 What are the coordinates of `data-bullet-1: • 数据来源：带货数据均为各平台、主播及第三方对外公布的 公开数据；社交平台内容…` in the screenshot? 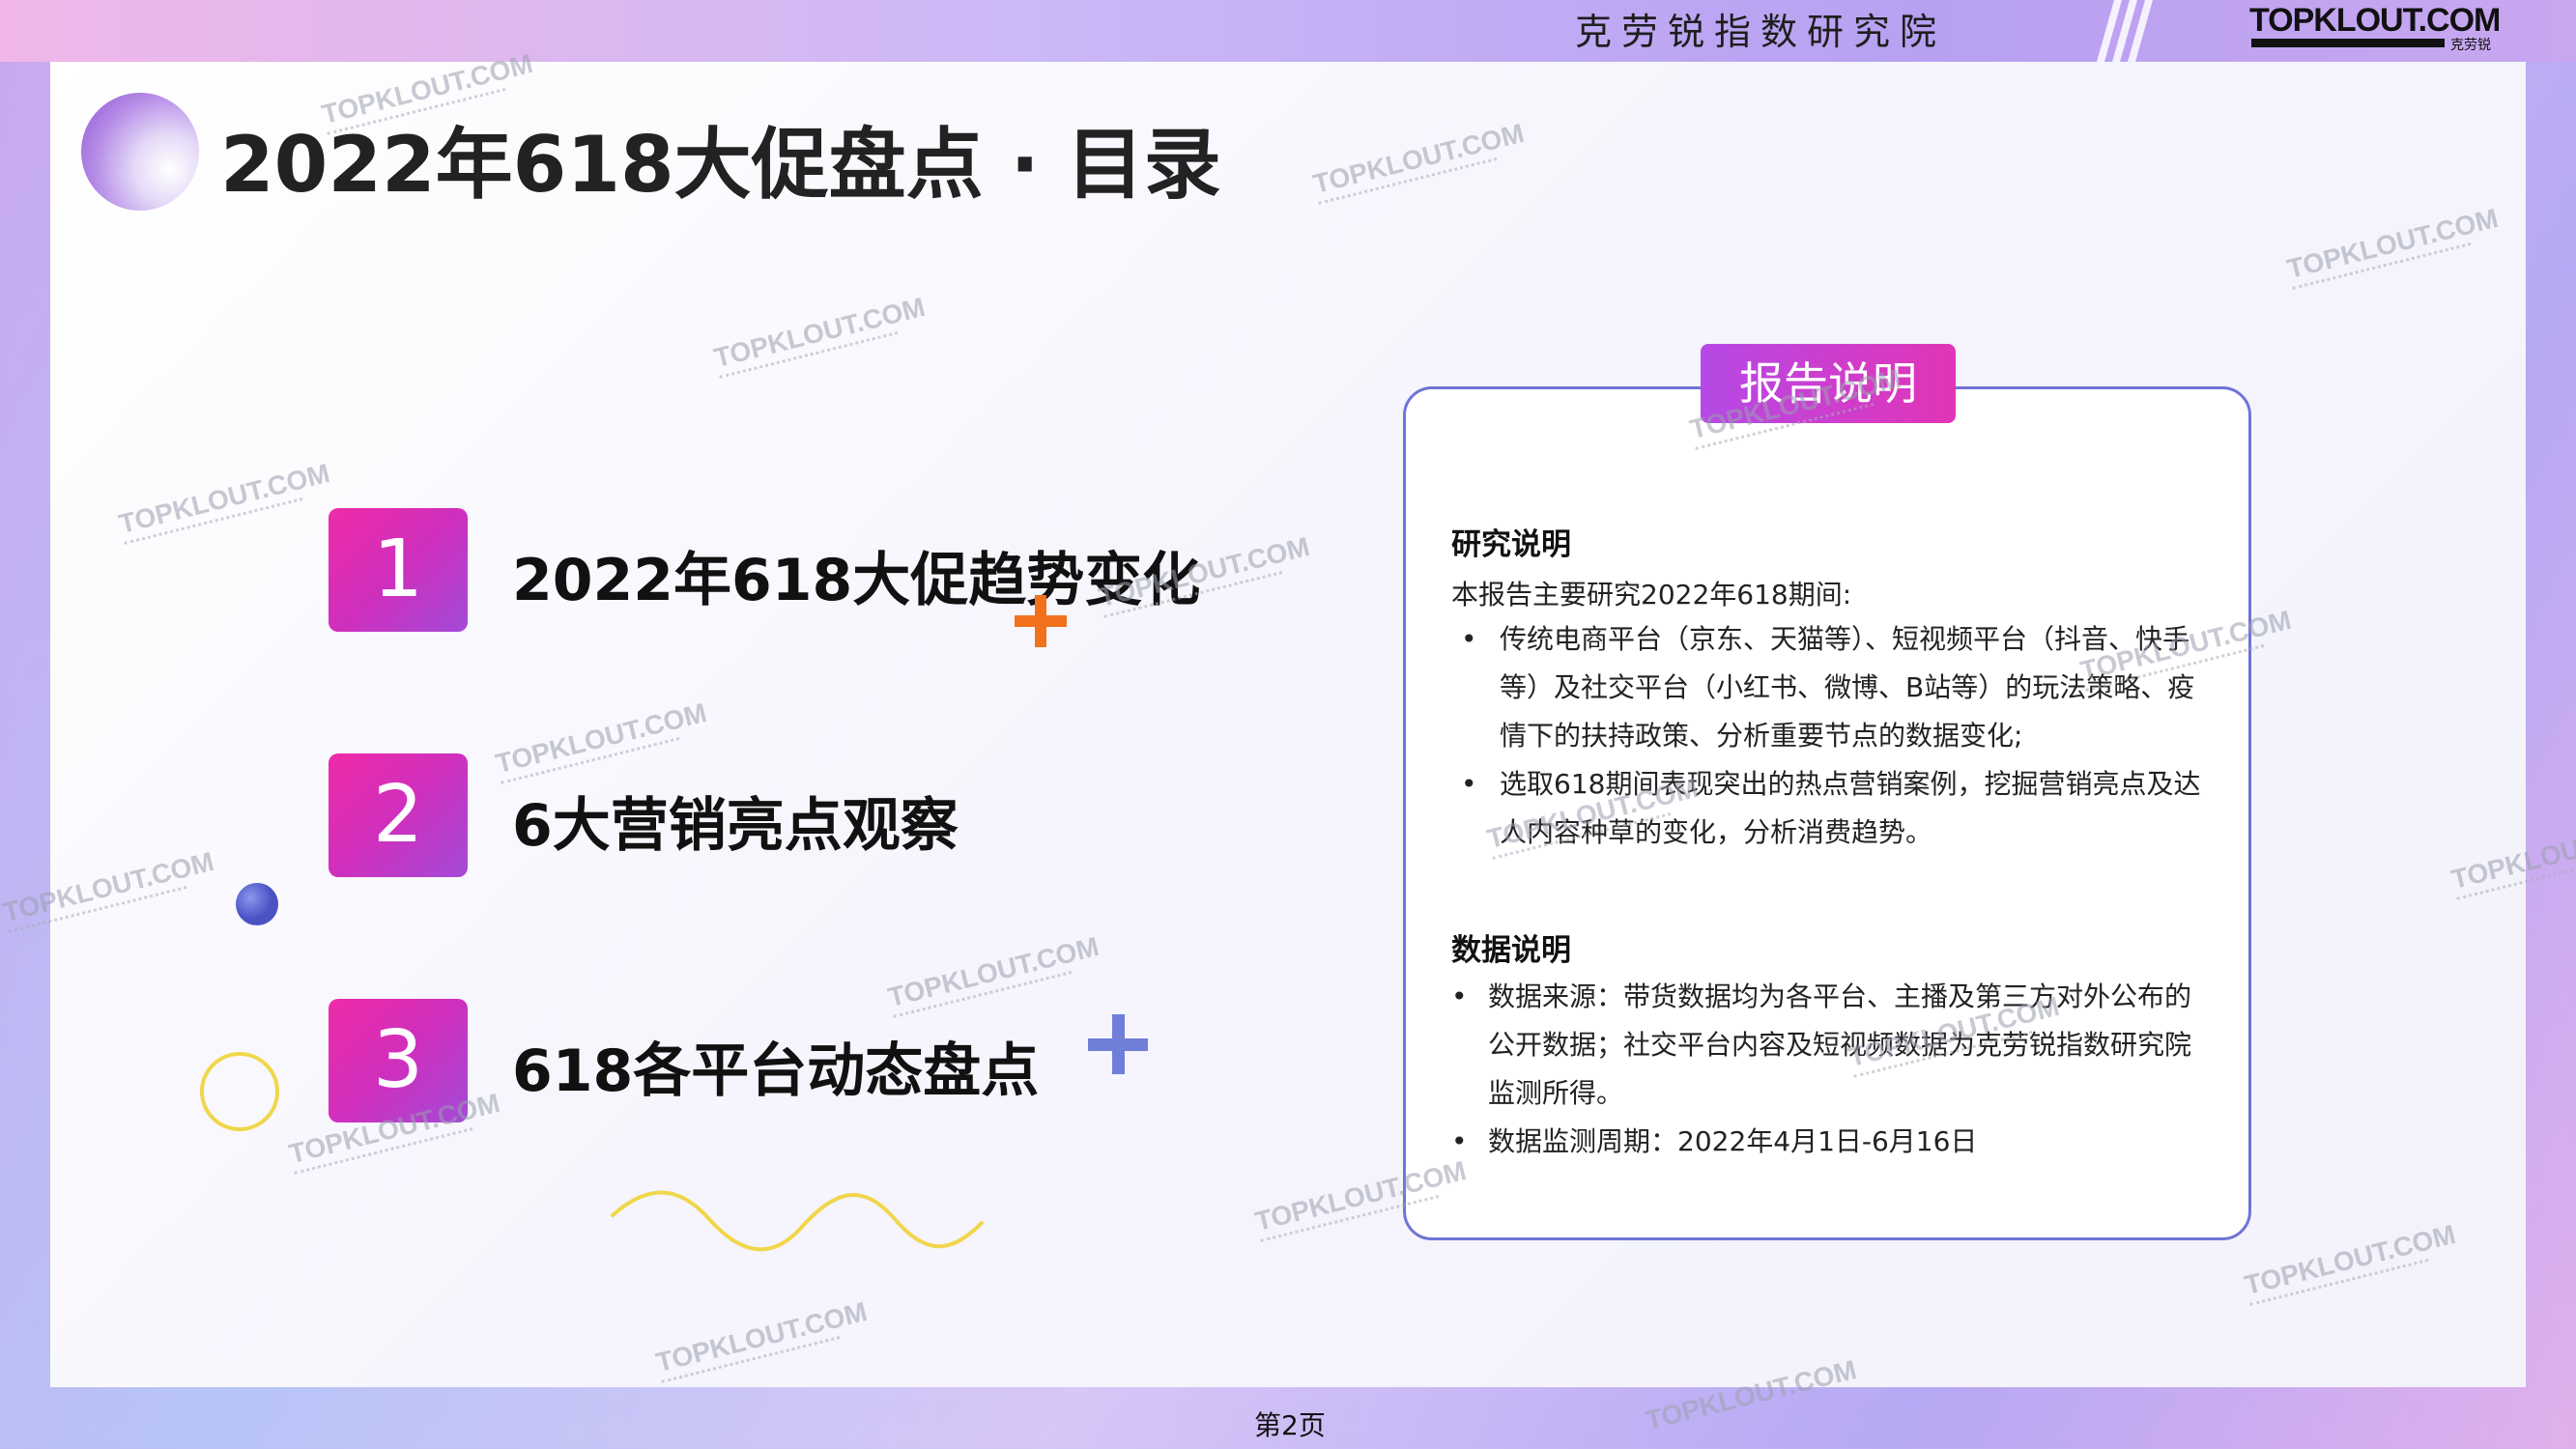 It's located at (1822, 1045).